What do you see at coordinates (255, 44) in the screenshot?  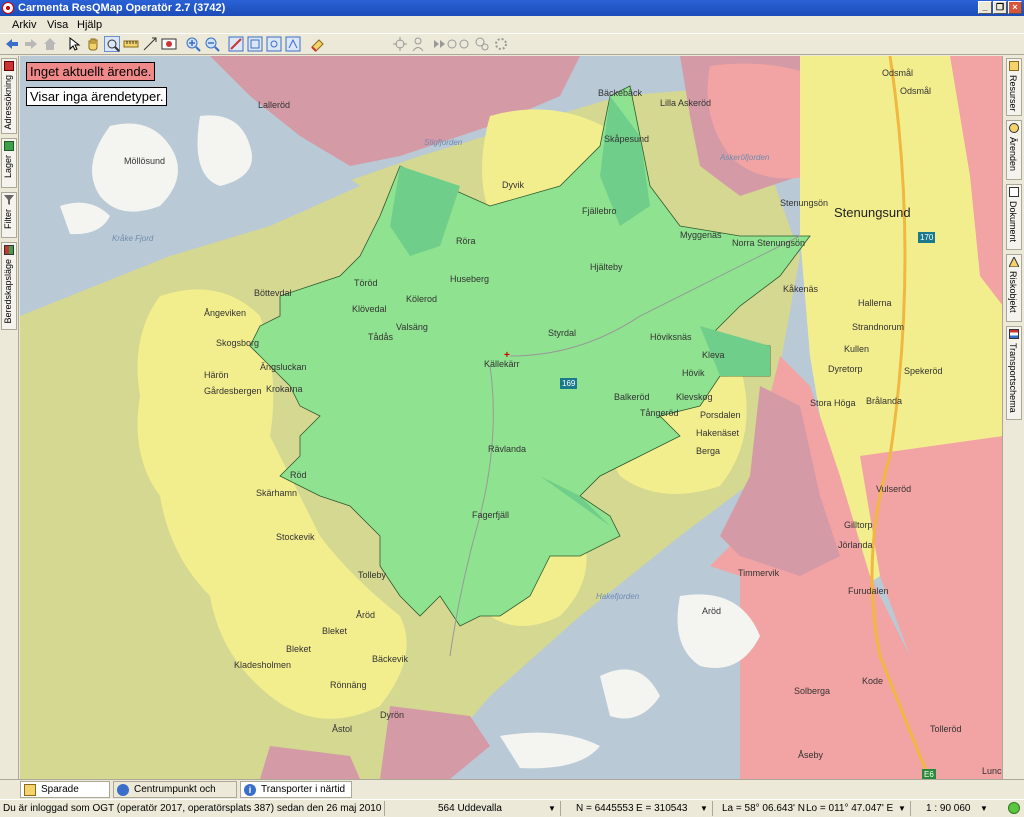 I see `map-view-1-icon` at bounding box center [255, 44].